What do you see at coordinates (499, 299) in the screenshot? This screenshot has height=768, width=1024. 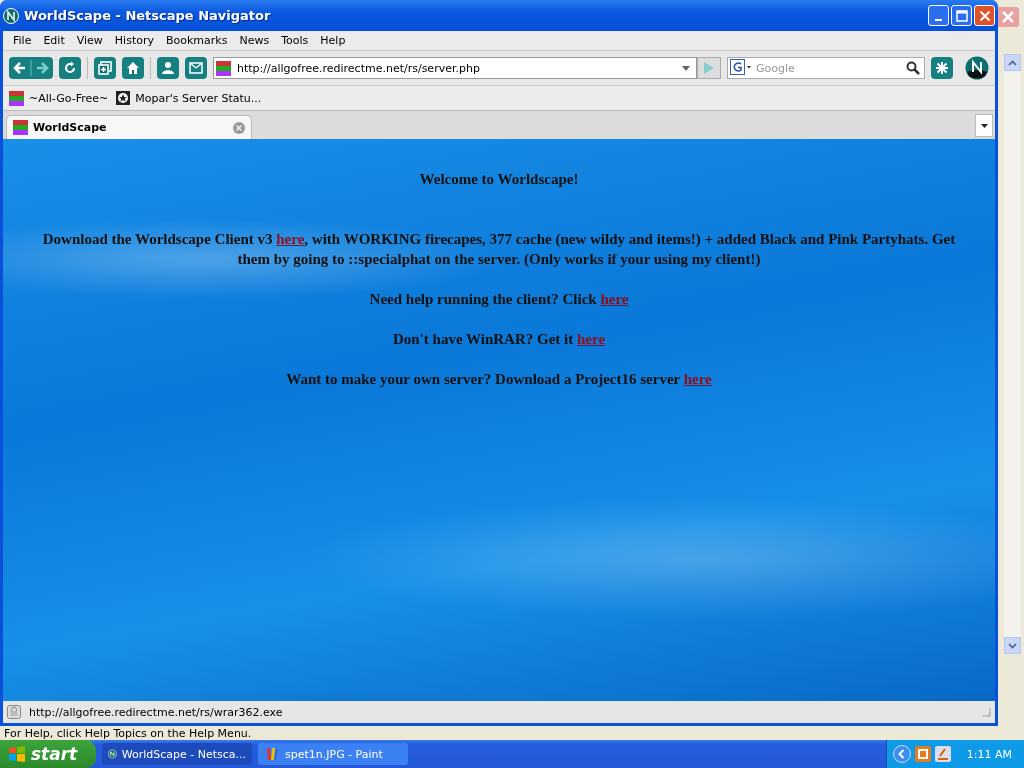 I see `page-text: Need help running the client? Click here` at bounding box center [499, 299].